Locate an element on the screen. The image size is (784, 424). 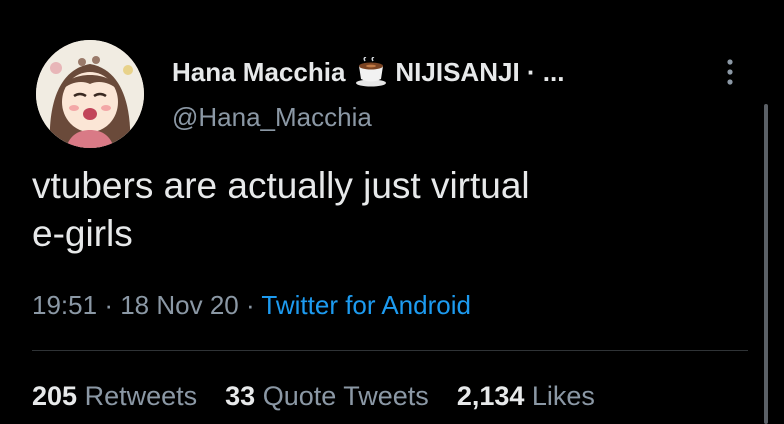
quote-tweets-label: Quote Tweets is located at coordinates (345, 396).